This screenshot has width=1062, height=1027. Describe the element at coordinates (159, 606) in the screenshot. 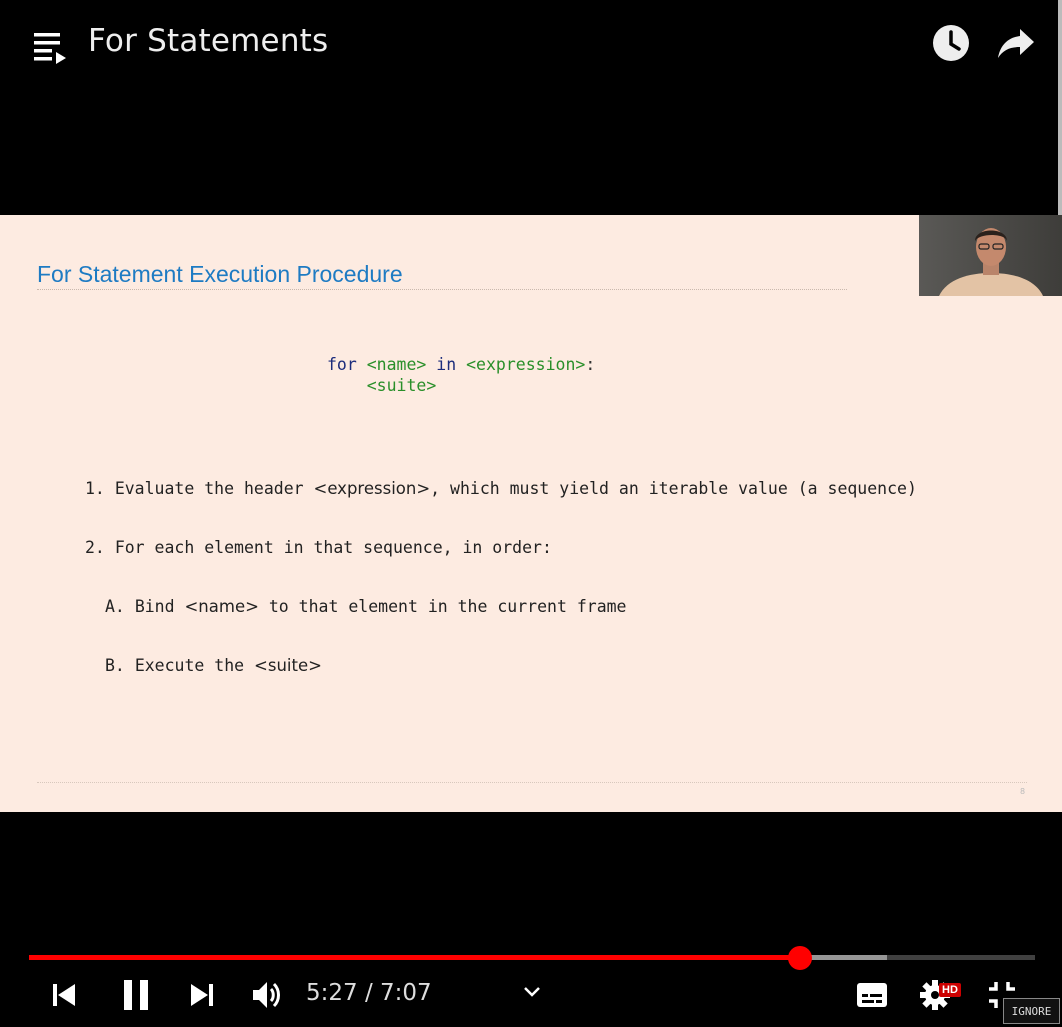

I see `step-text: Bind` at that location.